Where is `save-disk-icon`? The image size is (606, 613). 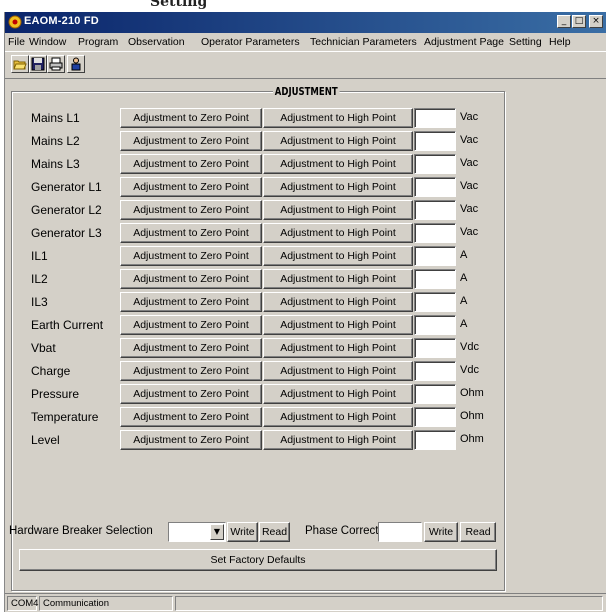
save-disk-icon is located at coordinates (38, 64).